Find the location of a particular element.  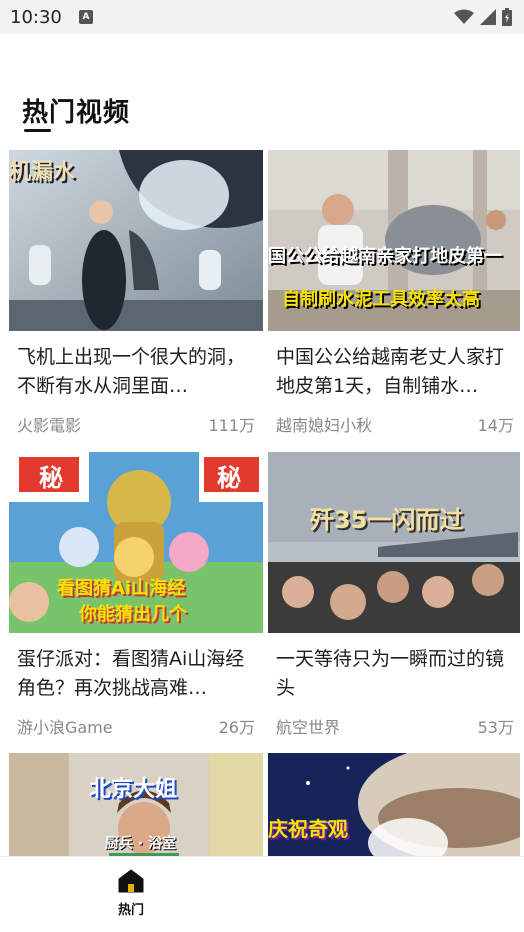

thumbnail-caption: 庆祝奇观 is located at coordinates (308, 829).